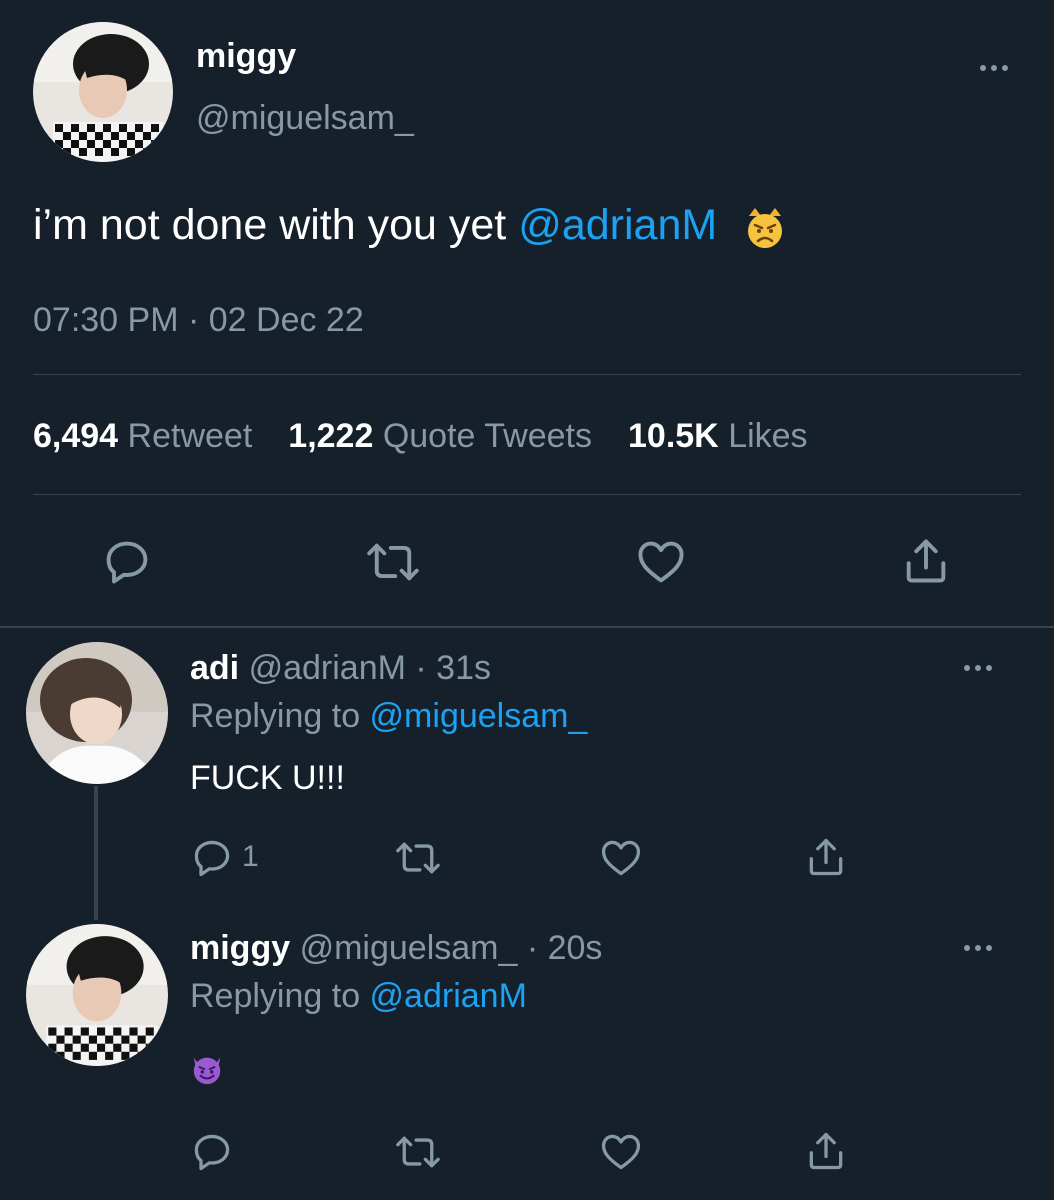  What do you see at coordinates (358, 996) in the screenshot?
I see `reply-2-replying-to: Replying to @adrianM` at bounding box center [358, 996].